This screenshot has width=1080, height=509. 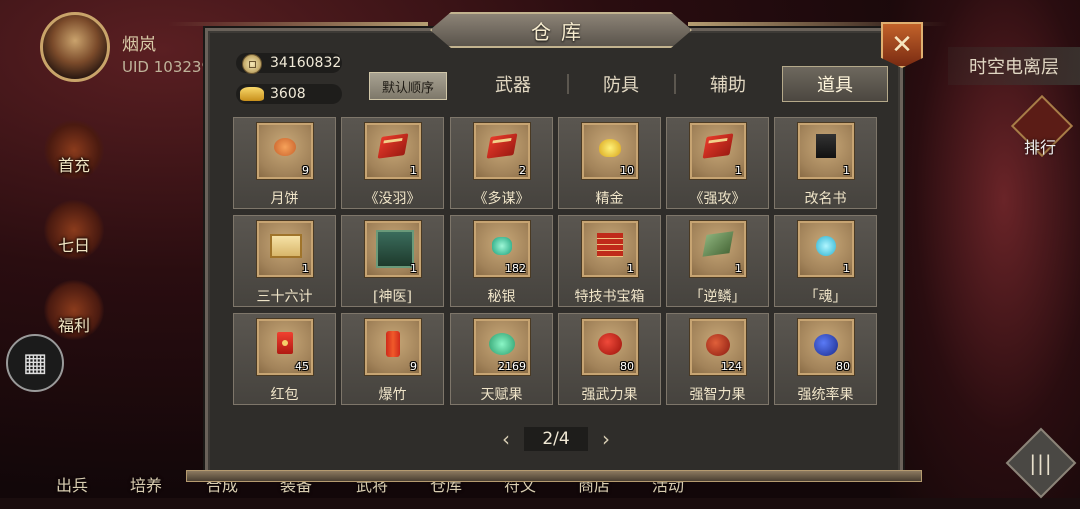 I want to click on item-slot: 45 红包, so click(x=284, y=359).